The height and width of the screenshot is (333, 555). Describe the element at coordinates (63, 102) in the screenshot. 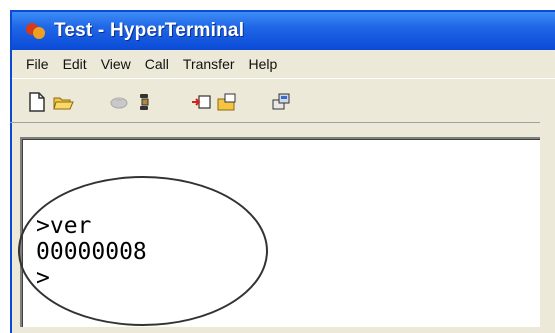

I see `open-icon` at that location.